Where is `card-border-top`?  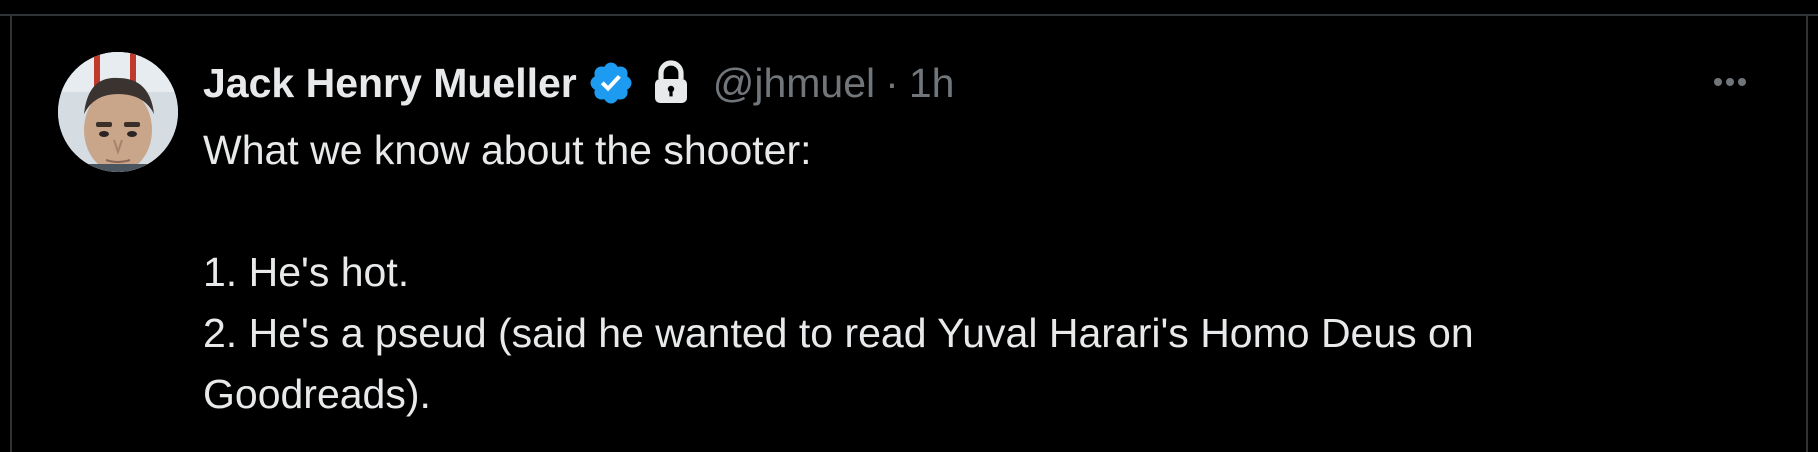 card-border-top is located at coordinates (909, 15).